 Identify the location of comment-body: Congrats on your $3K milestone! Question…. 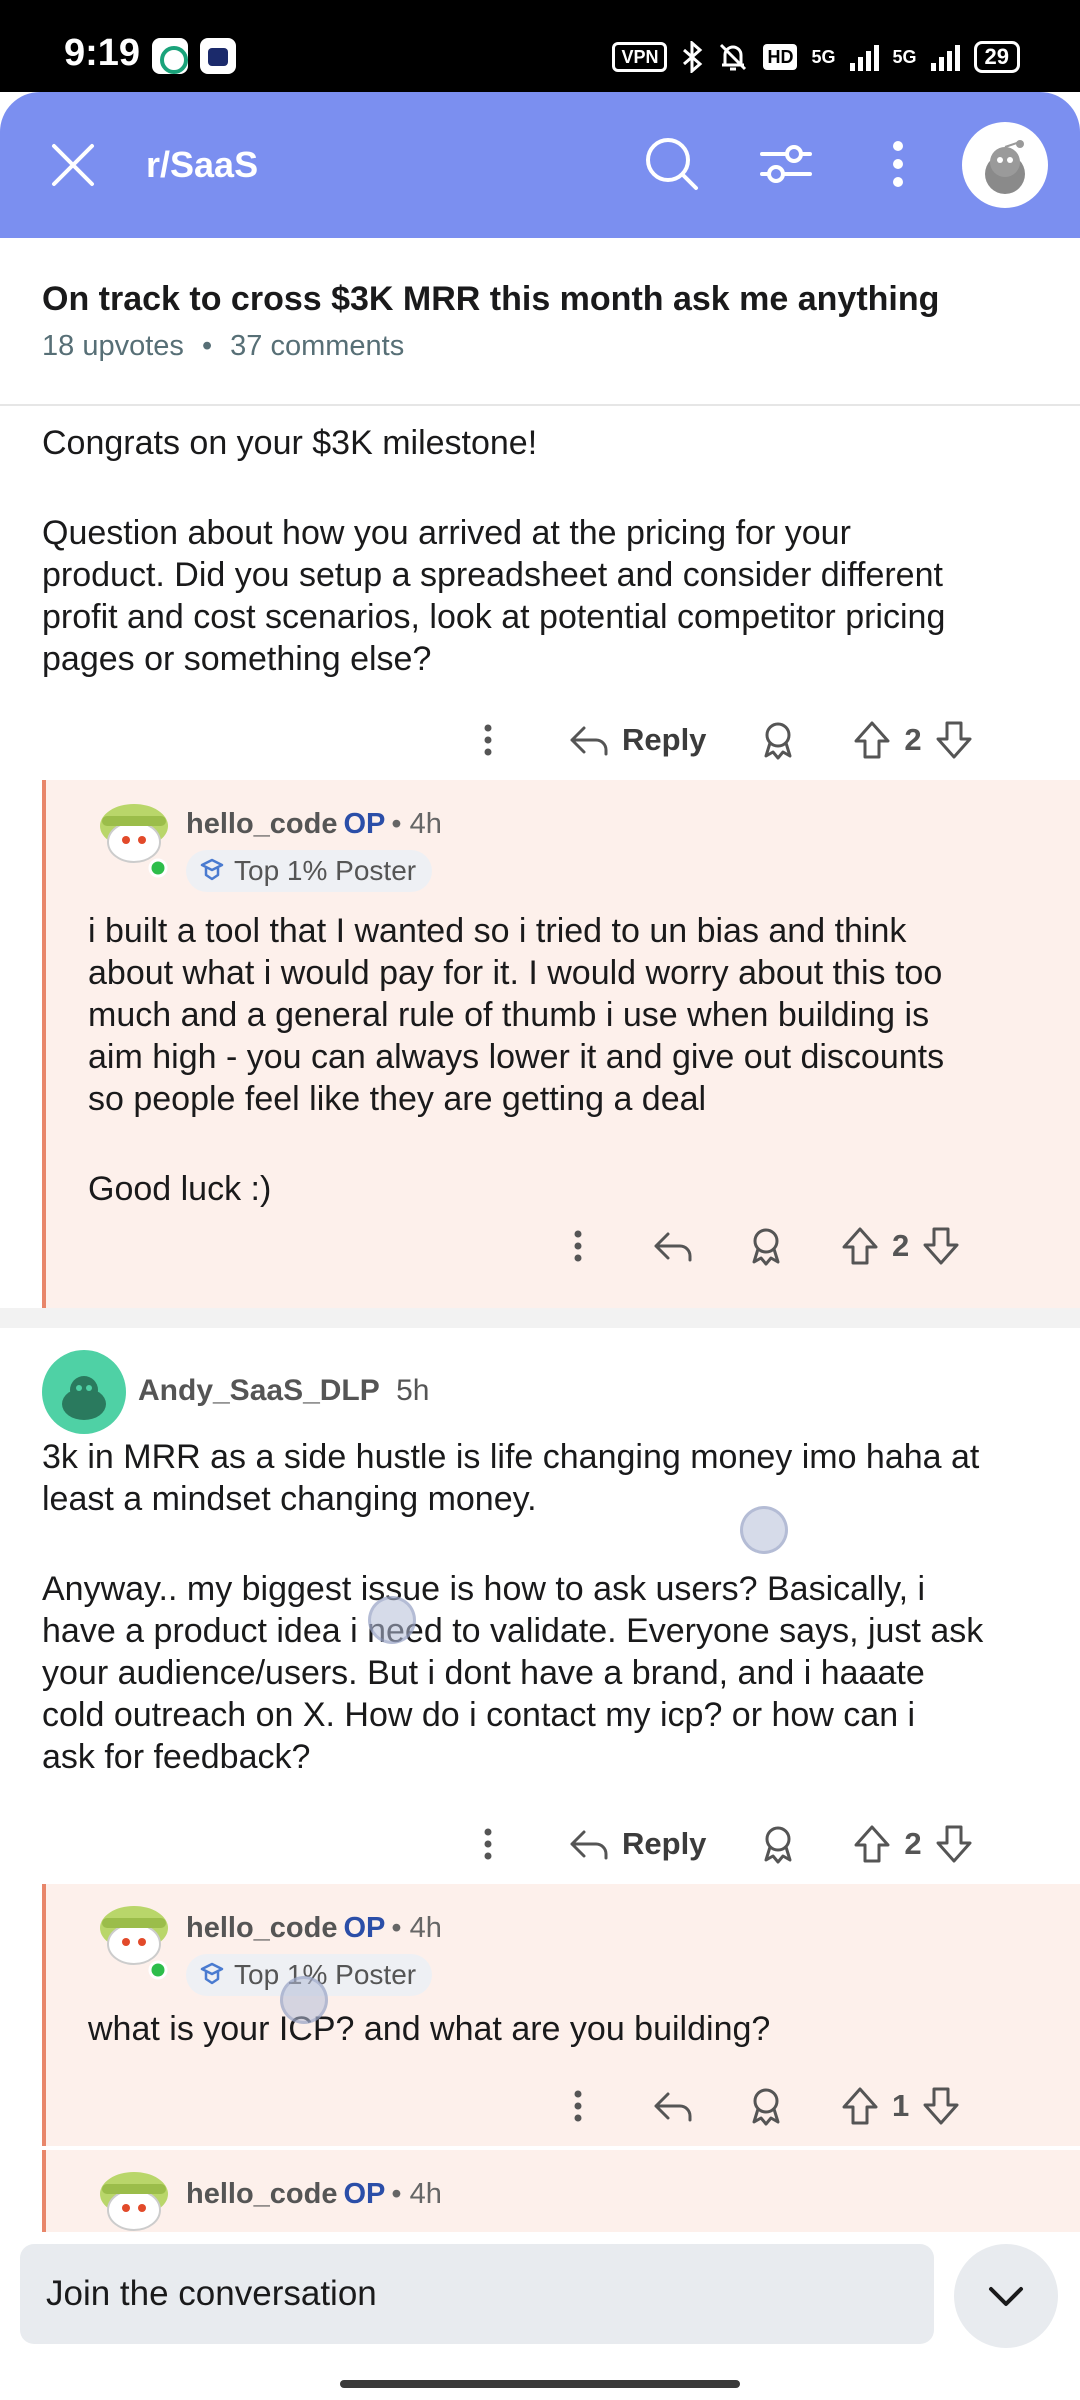
(542, 551).